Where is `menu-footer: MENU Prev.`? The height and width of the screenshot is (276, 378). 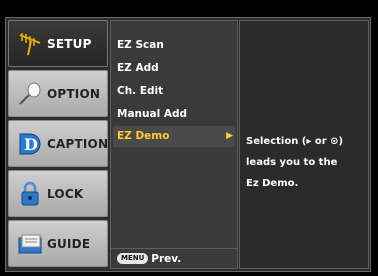
menu-footer: MENU Prev. is located at coordinates (174, 258).